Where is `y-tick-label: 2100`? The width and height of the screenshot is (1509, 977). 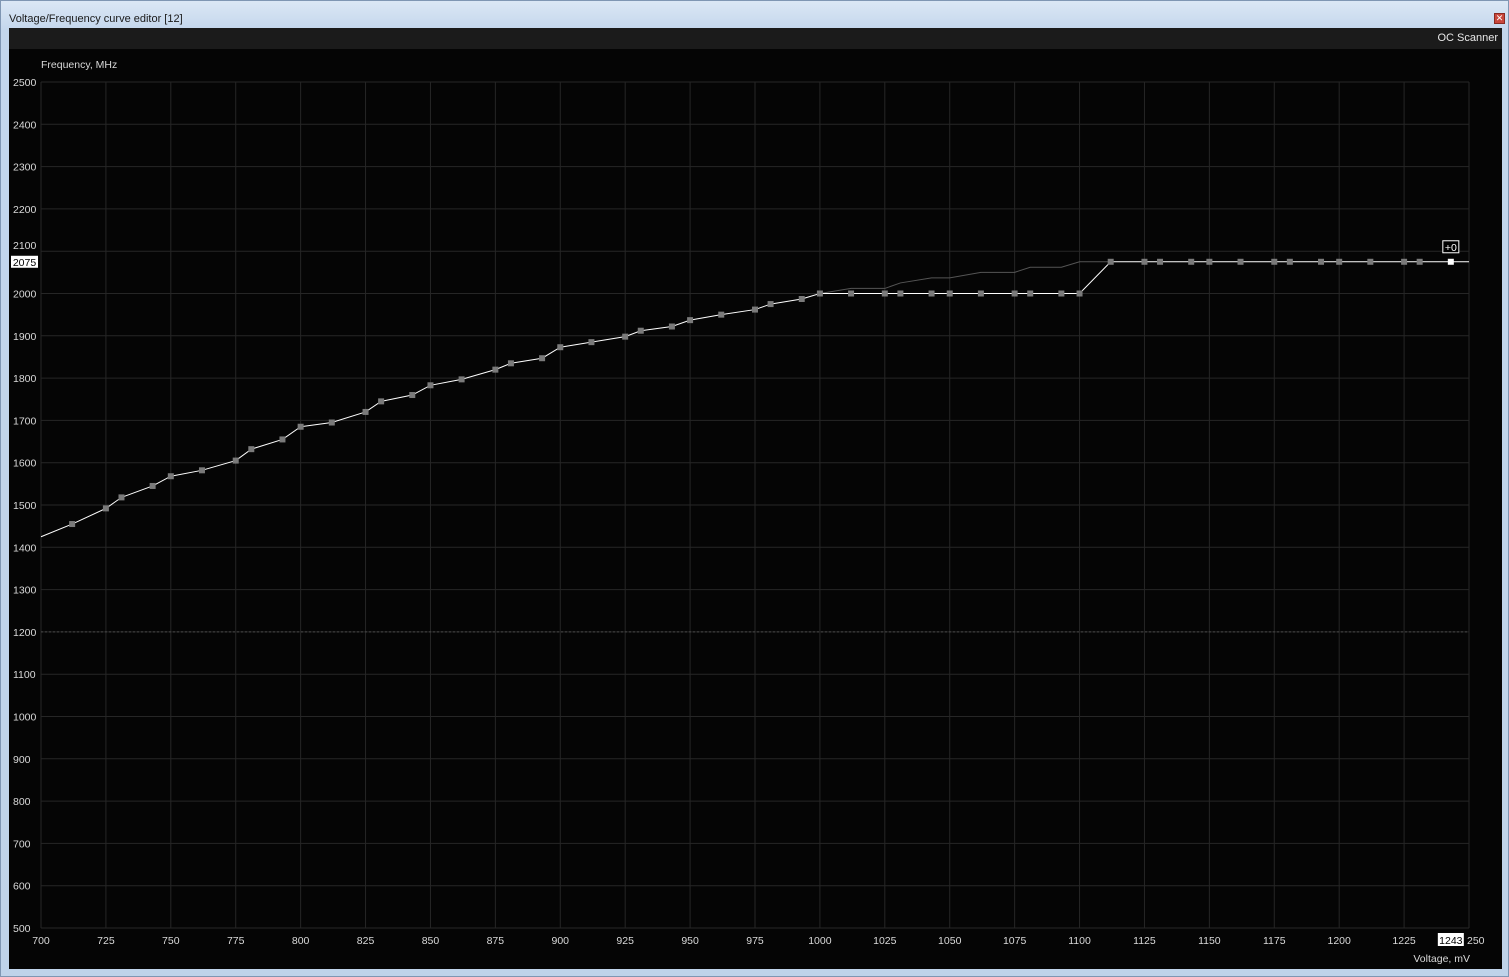 y-tick-label: 2100 is located at coordinates (25, 246).